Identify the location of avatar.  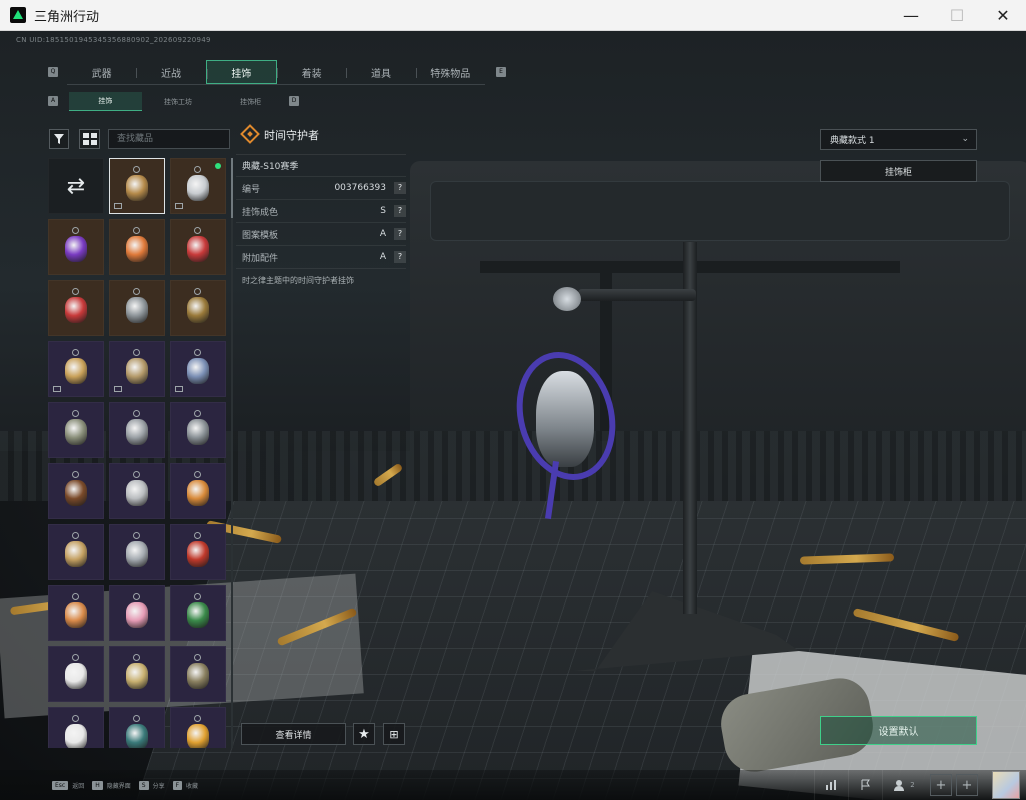
(1006, 785).